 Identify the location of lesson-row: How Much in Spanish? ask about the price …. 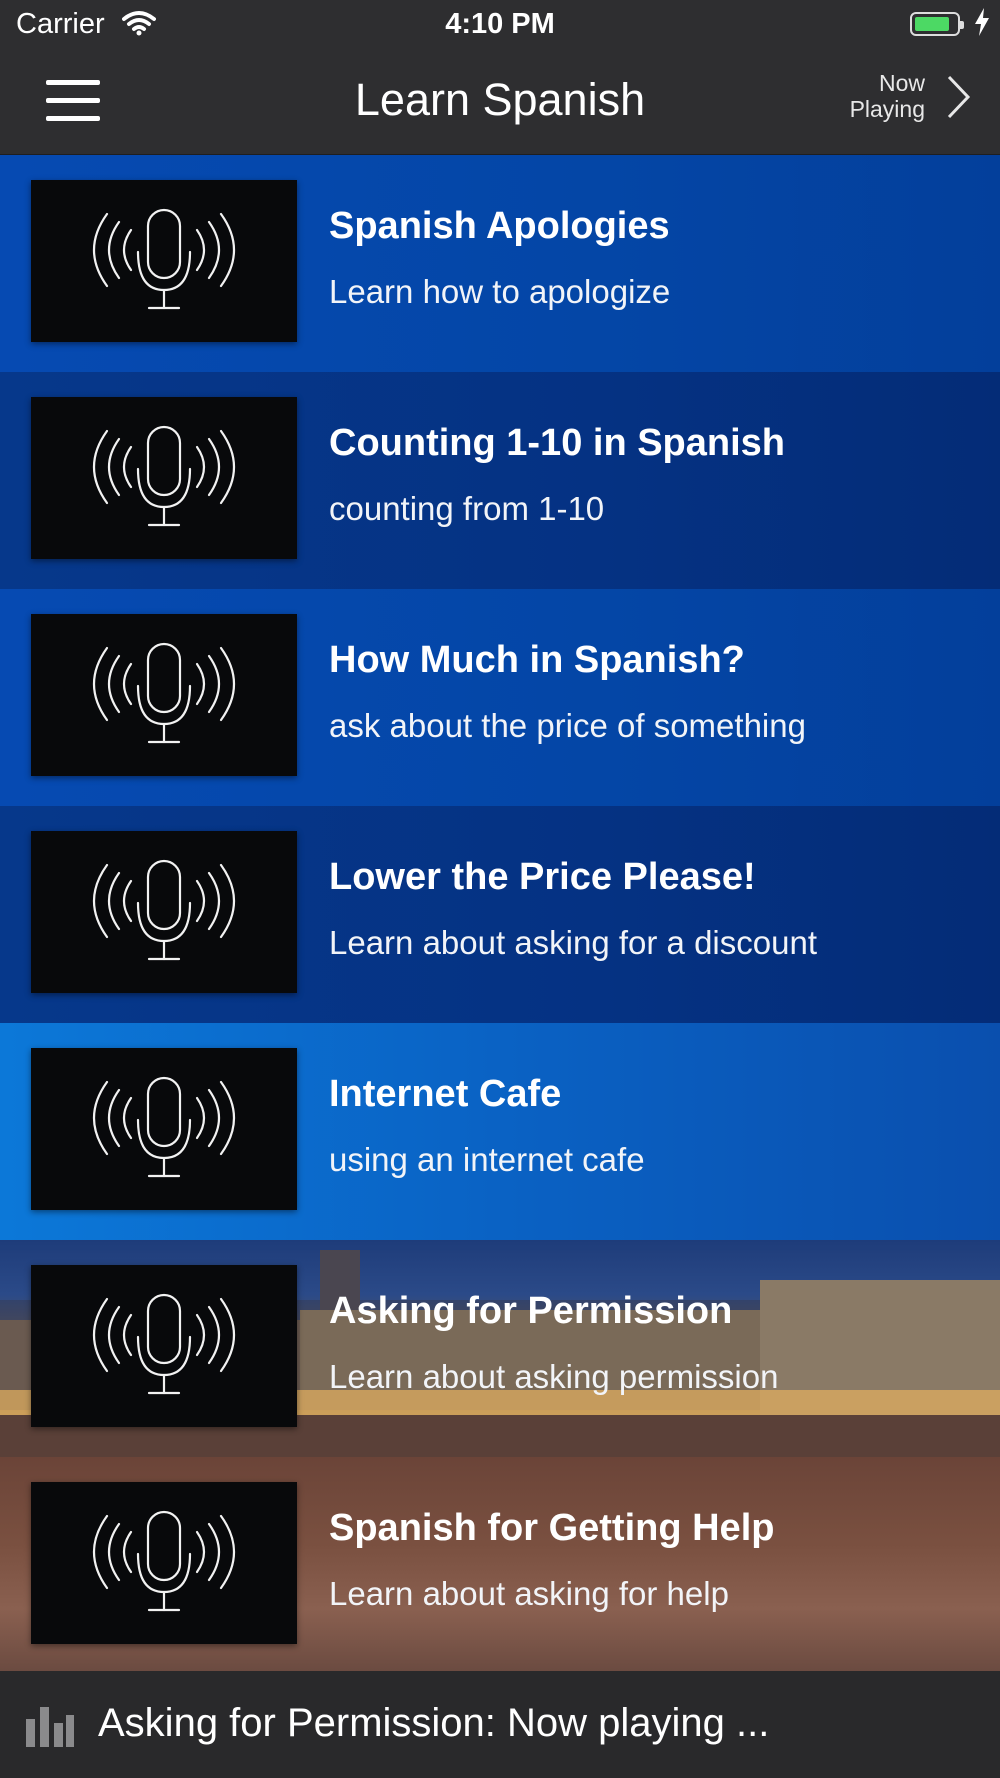
(500, 697).